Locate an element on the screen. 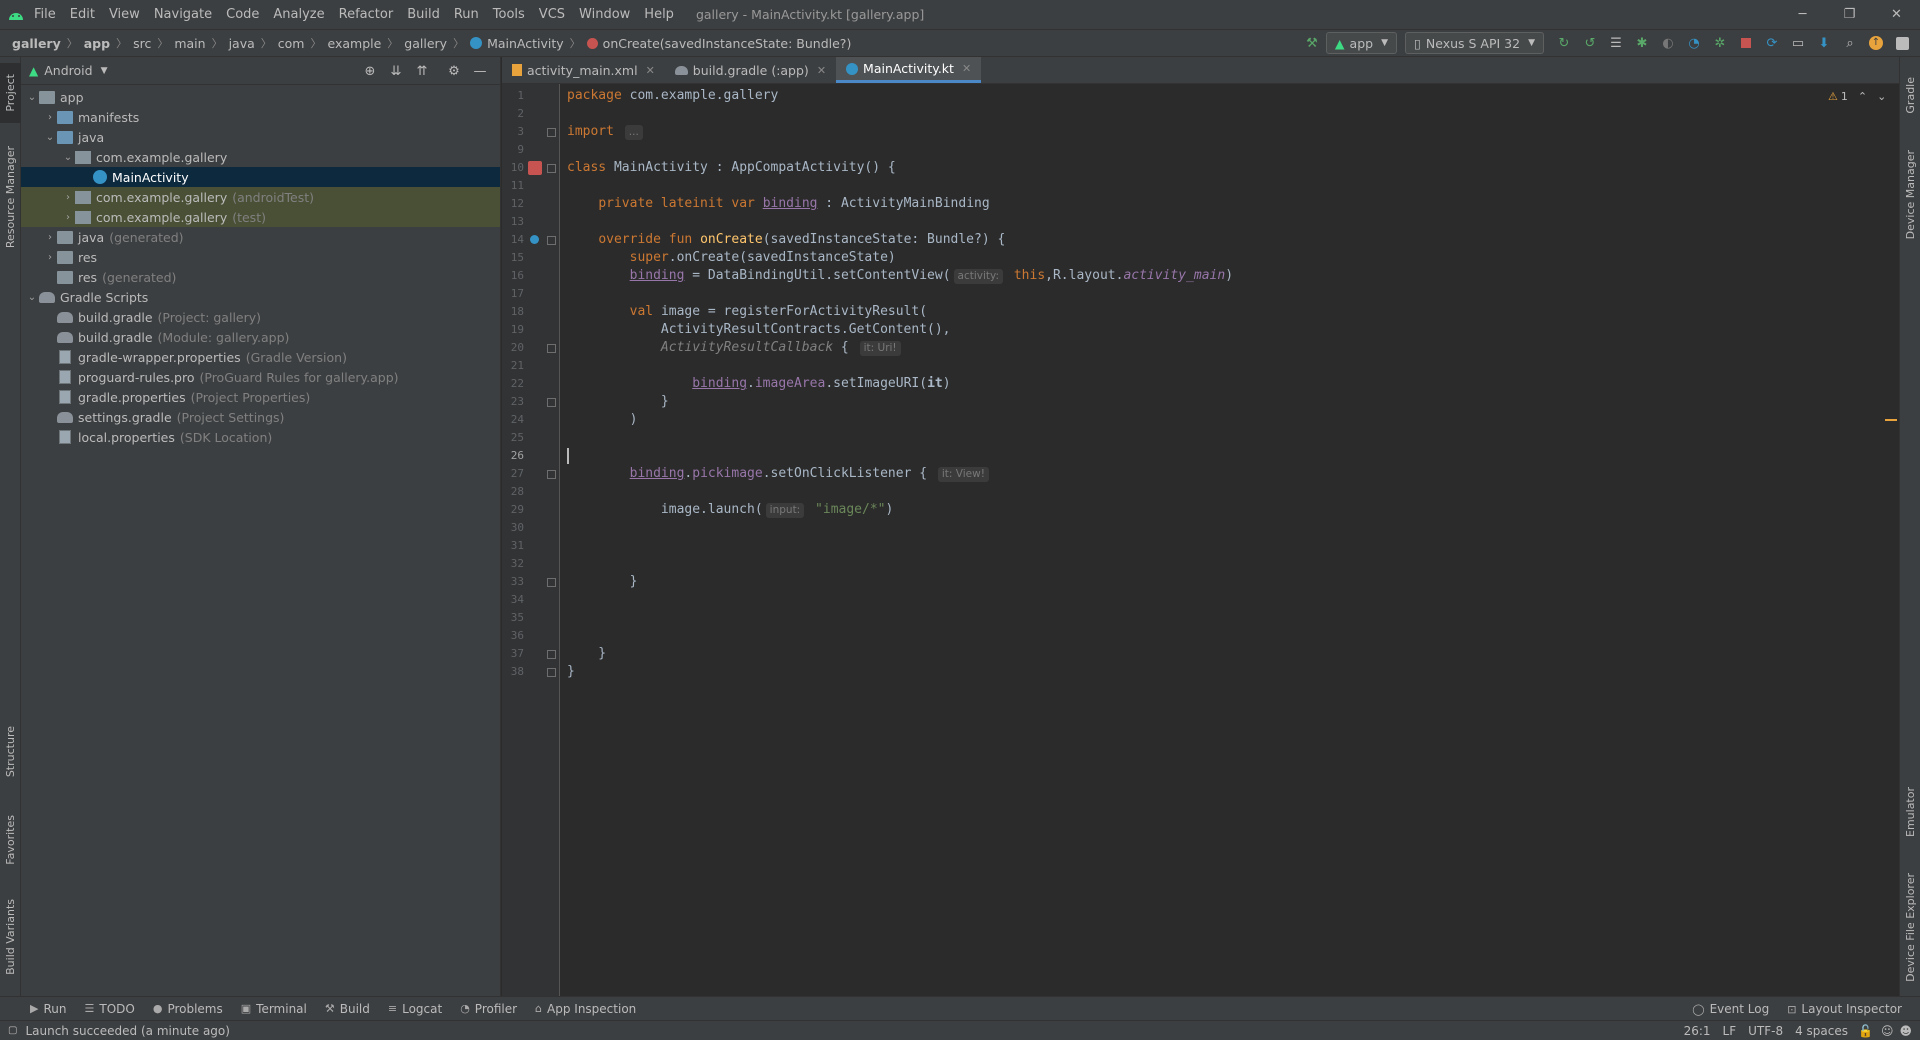 The image size is (1920, 1040). apply-changes-restart-icon: ↻ is located at coordinates (1564, 43).